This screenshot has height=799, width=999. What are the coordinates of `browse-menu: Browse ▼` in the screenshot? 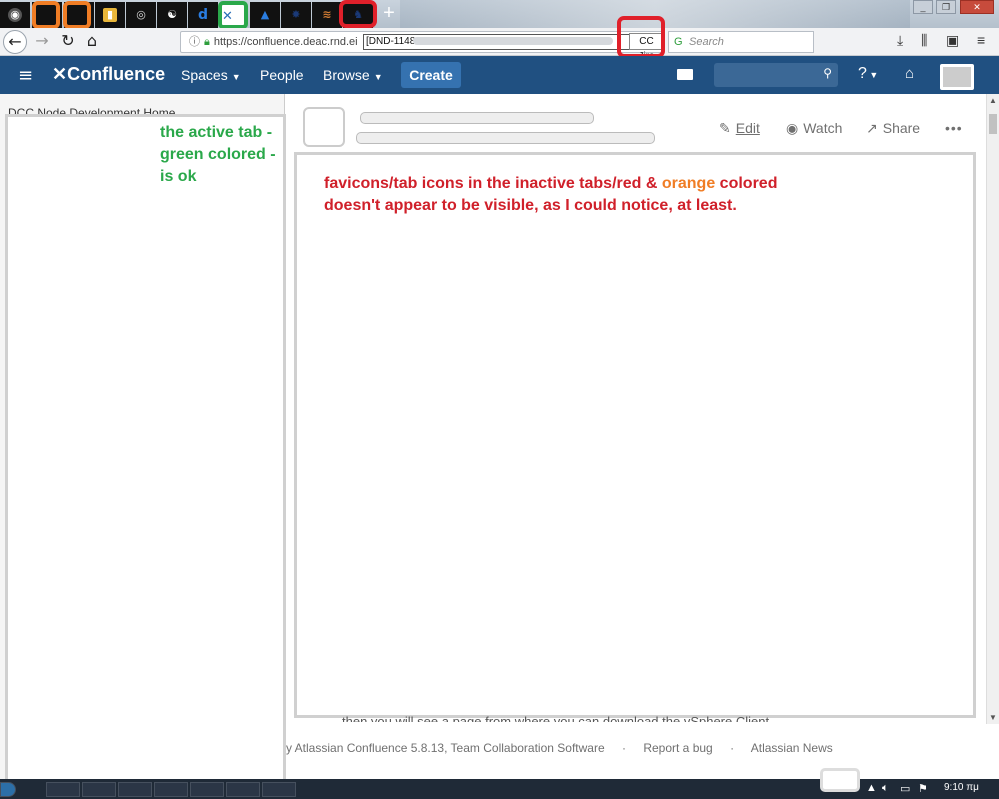 It's located at (353, 75).